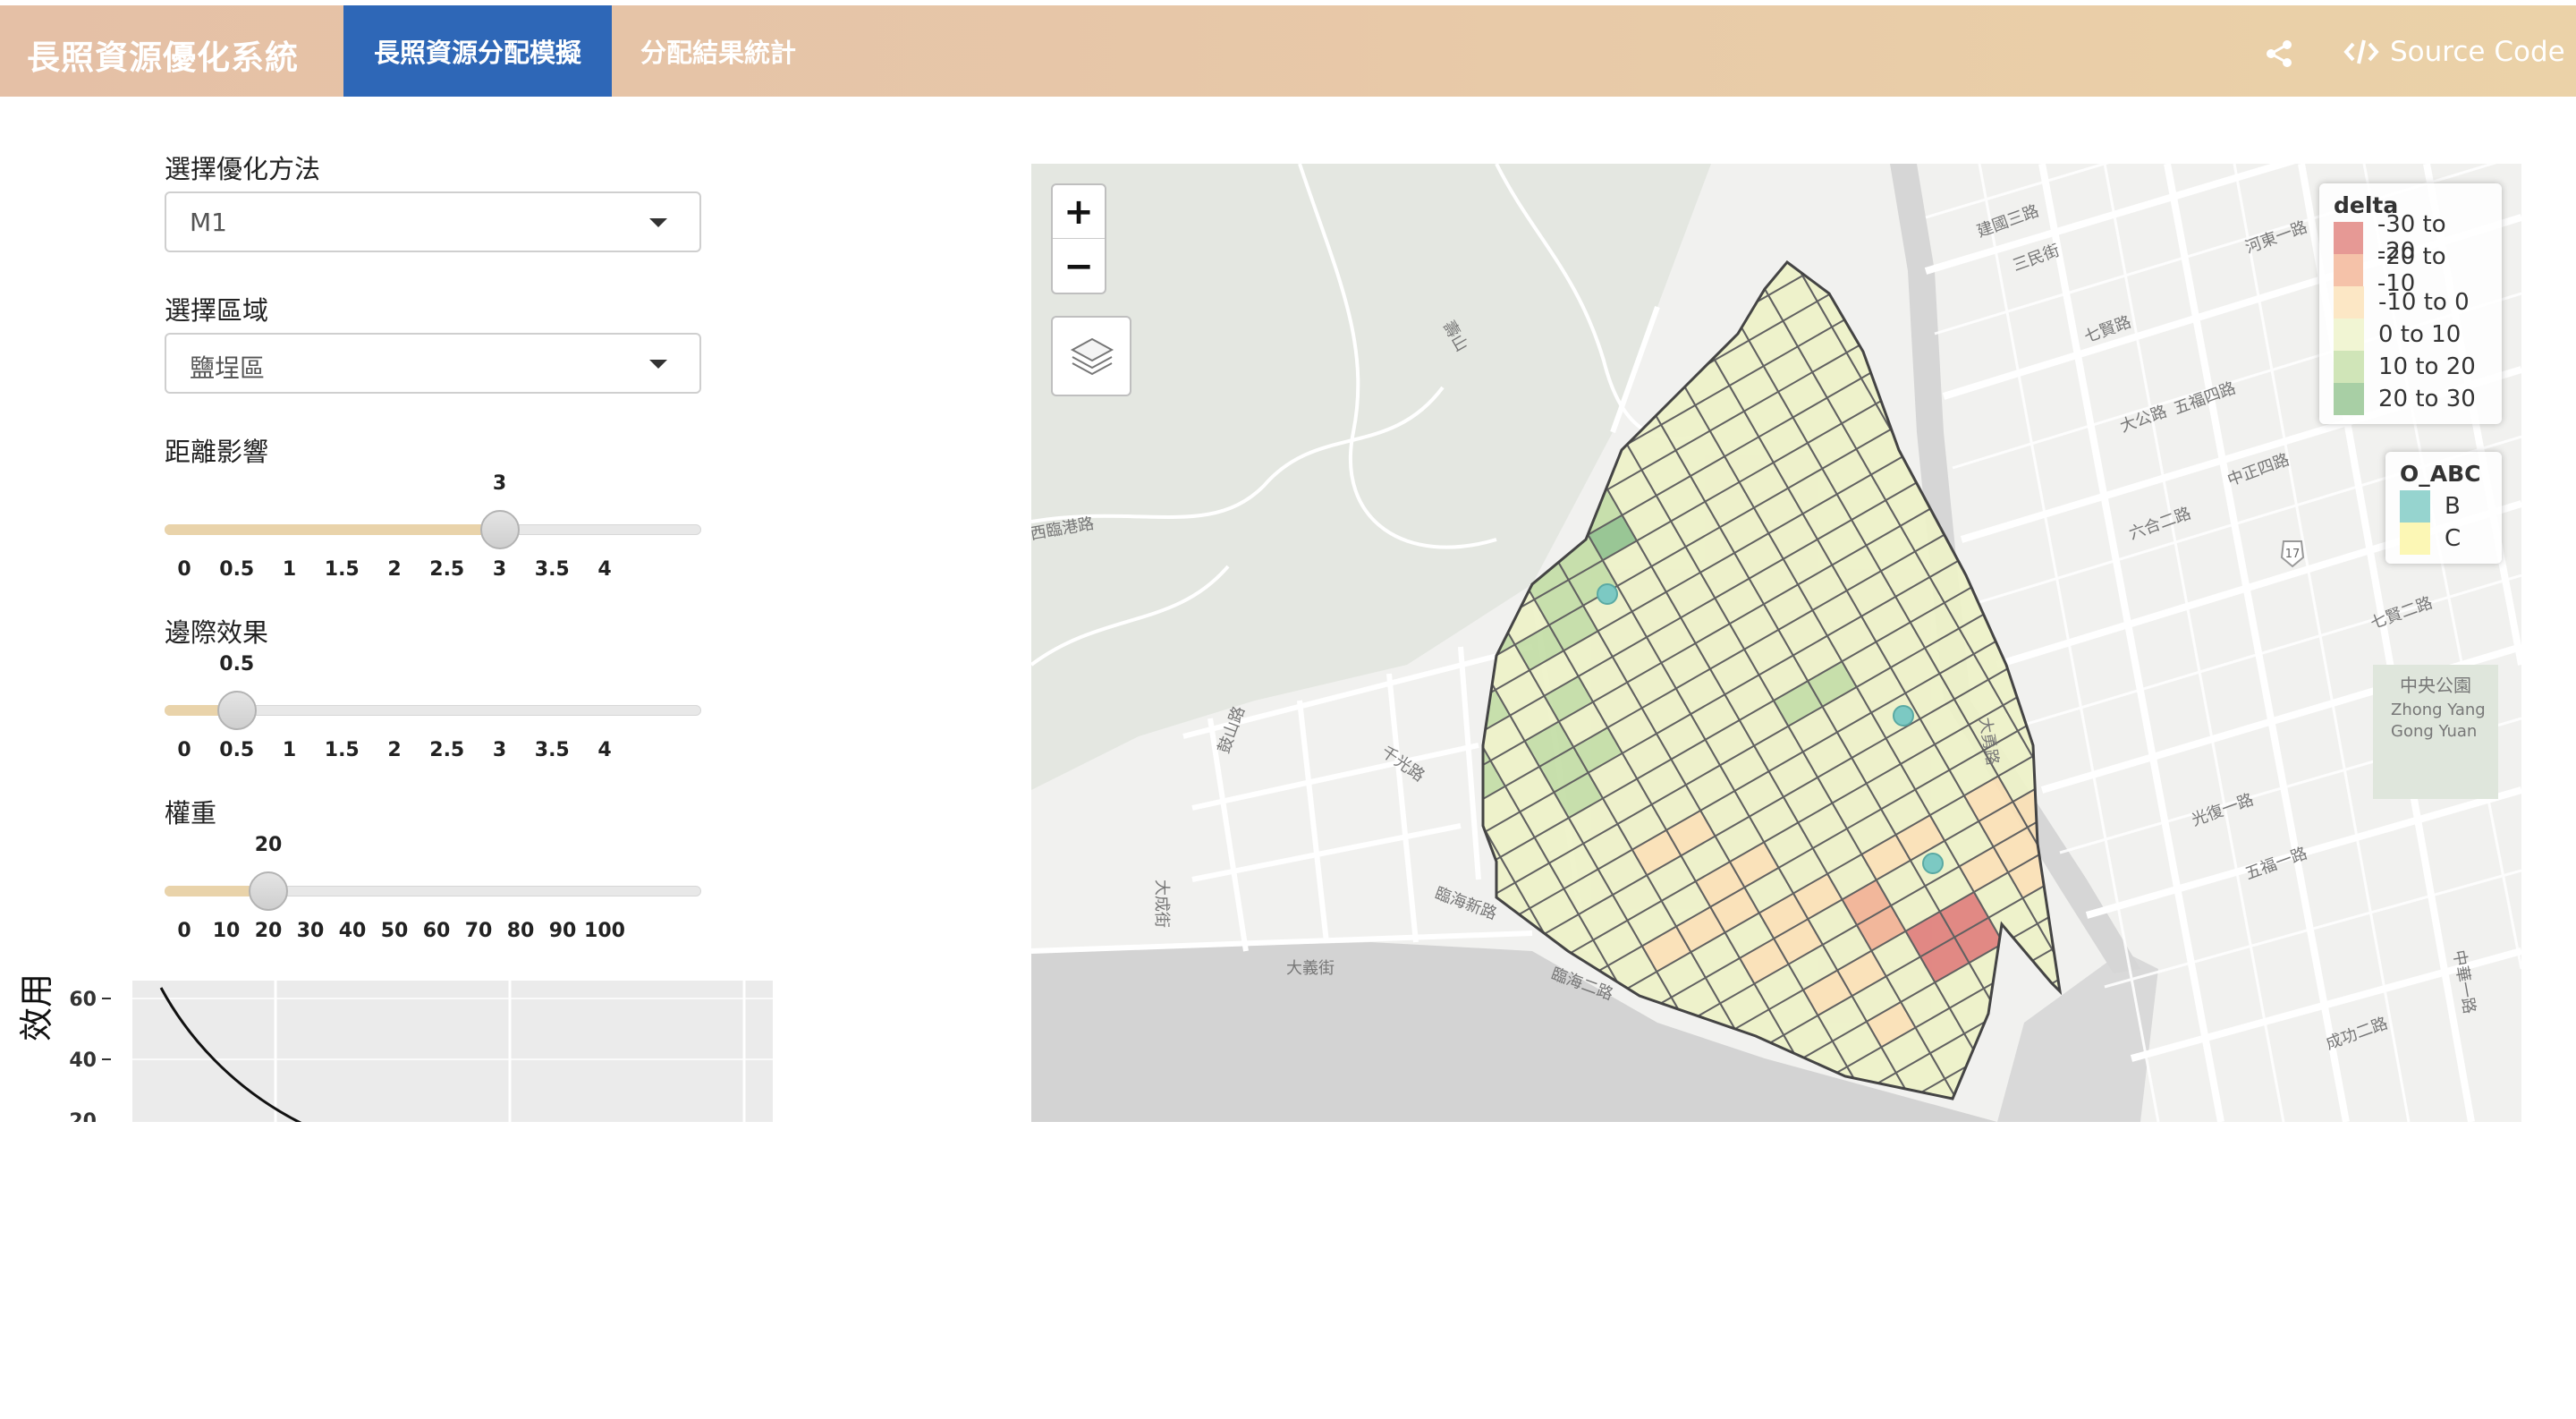 Image resolution: width=2576 pixels, height=1419 pixels. I want to click on slider-tick-label: 70, so click(478, 931).